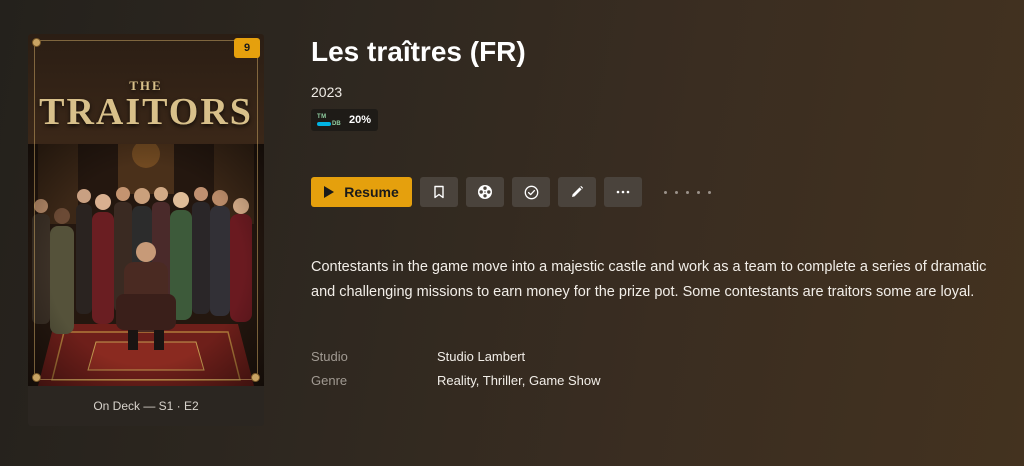 Image resolution: width=1024 pixels, height=466 pixels. What do you see at coordinates (329, 356) in the screenshot?
I see `studio-label: Studio` at bounding box center [329, 356].